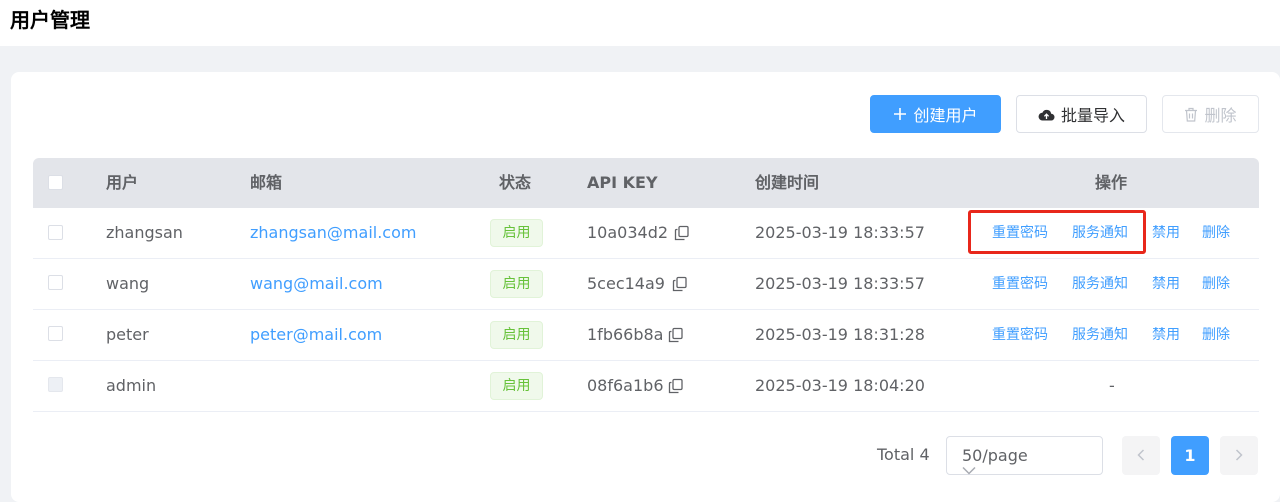 Image resolution: width=1280 pixels, height=502 pixels. What do you see at coordinates (1092, 115) in the screenshot?
I see `batch-import-label: 批量导入` at bounding box center [1092, 115].